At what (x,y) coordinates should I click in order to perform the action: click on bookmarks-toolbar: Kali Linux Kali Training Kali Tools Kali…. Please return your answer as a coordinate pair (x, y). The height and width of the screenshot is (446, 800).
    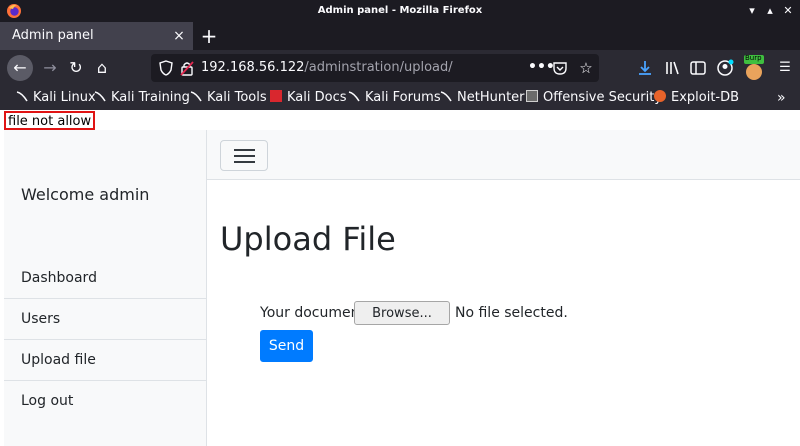
    Looking at the image, I should click on (400, 98).